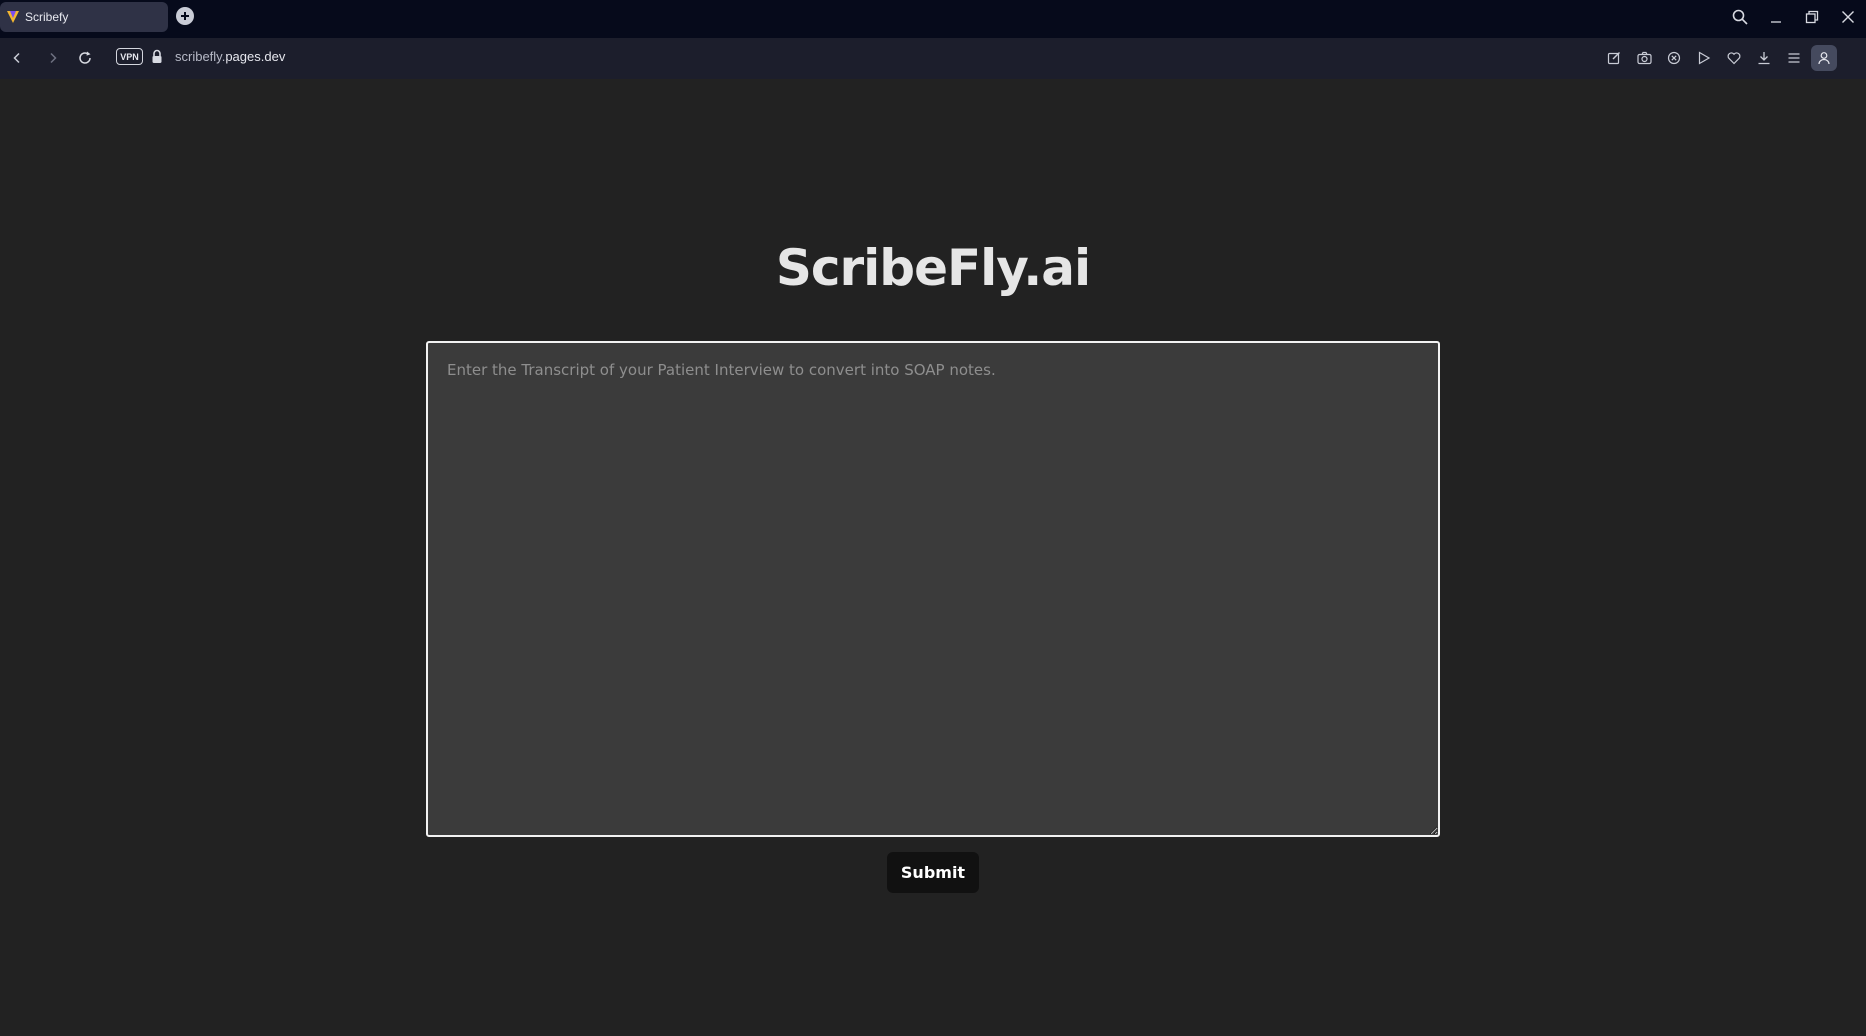 The width and height of the screenshot is (1866, 1036). I want to click on vpn-badge: VPN, so click(129, 56).